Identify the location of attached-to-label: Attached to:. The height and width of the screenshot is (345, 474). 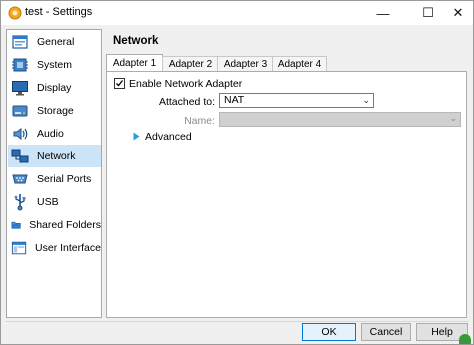
(186, 102).